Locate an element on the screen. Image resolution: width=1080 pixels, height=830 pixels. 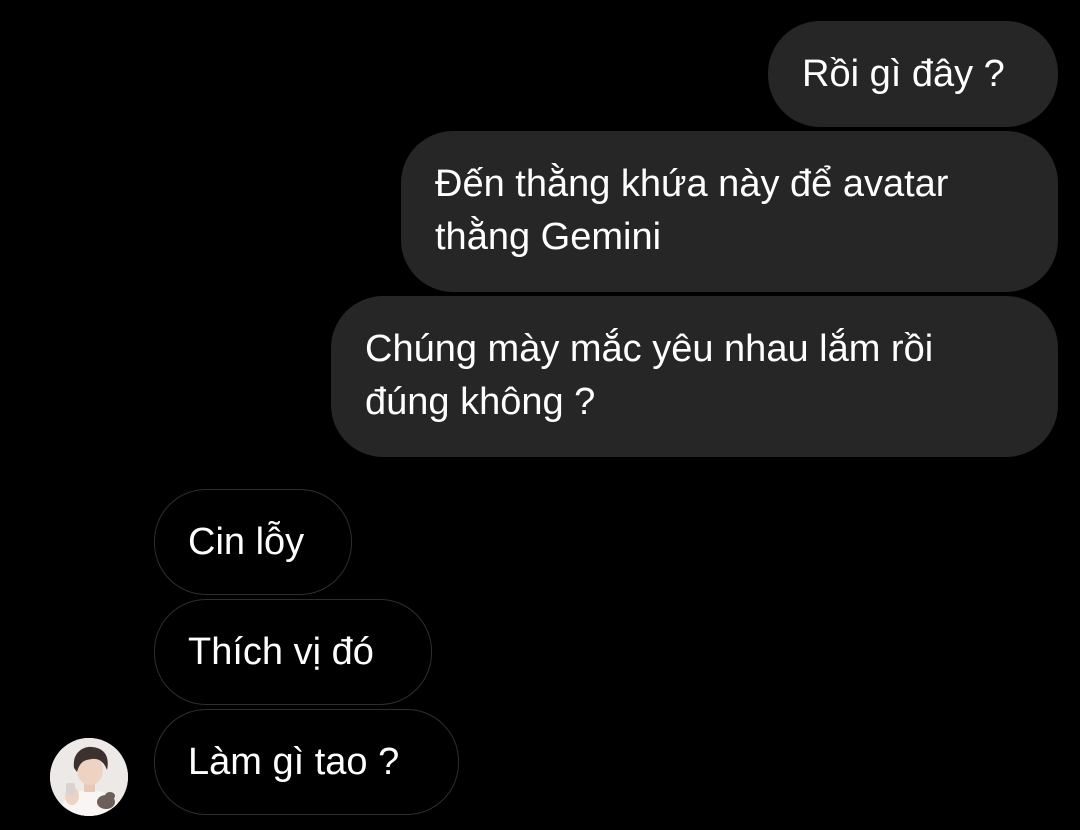
sender-avatar is located at coordinates (89, 777).